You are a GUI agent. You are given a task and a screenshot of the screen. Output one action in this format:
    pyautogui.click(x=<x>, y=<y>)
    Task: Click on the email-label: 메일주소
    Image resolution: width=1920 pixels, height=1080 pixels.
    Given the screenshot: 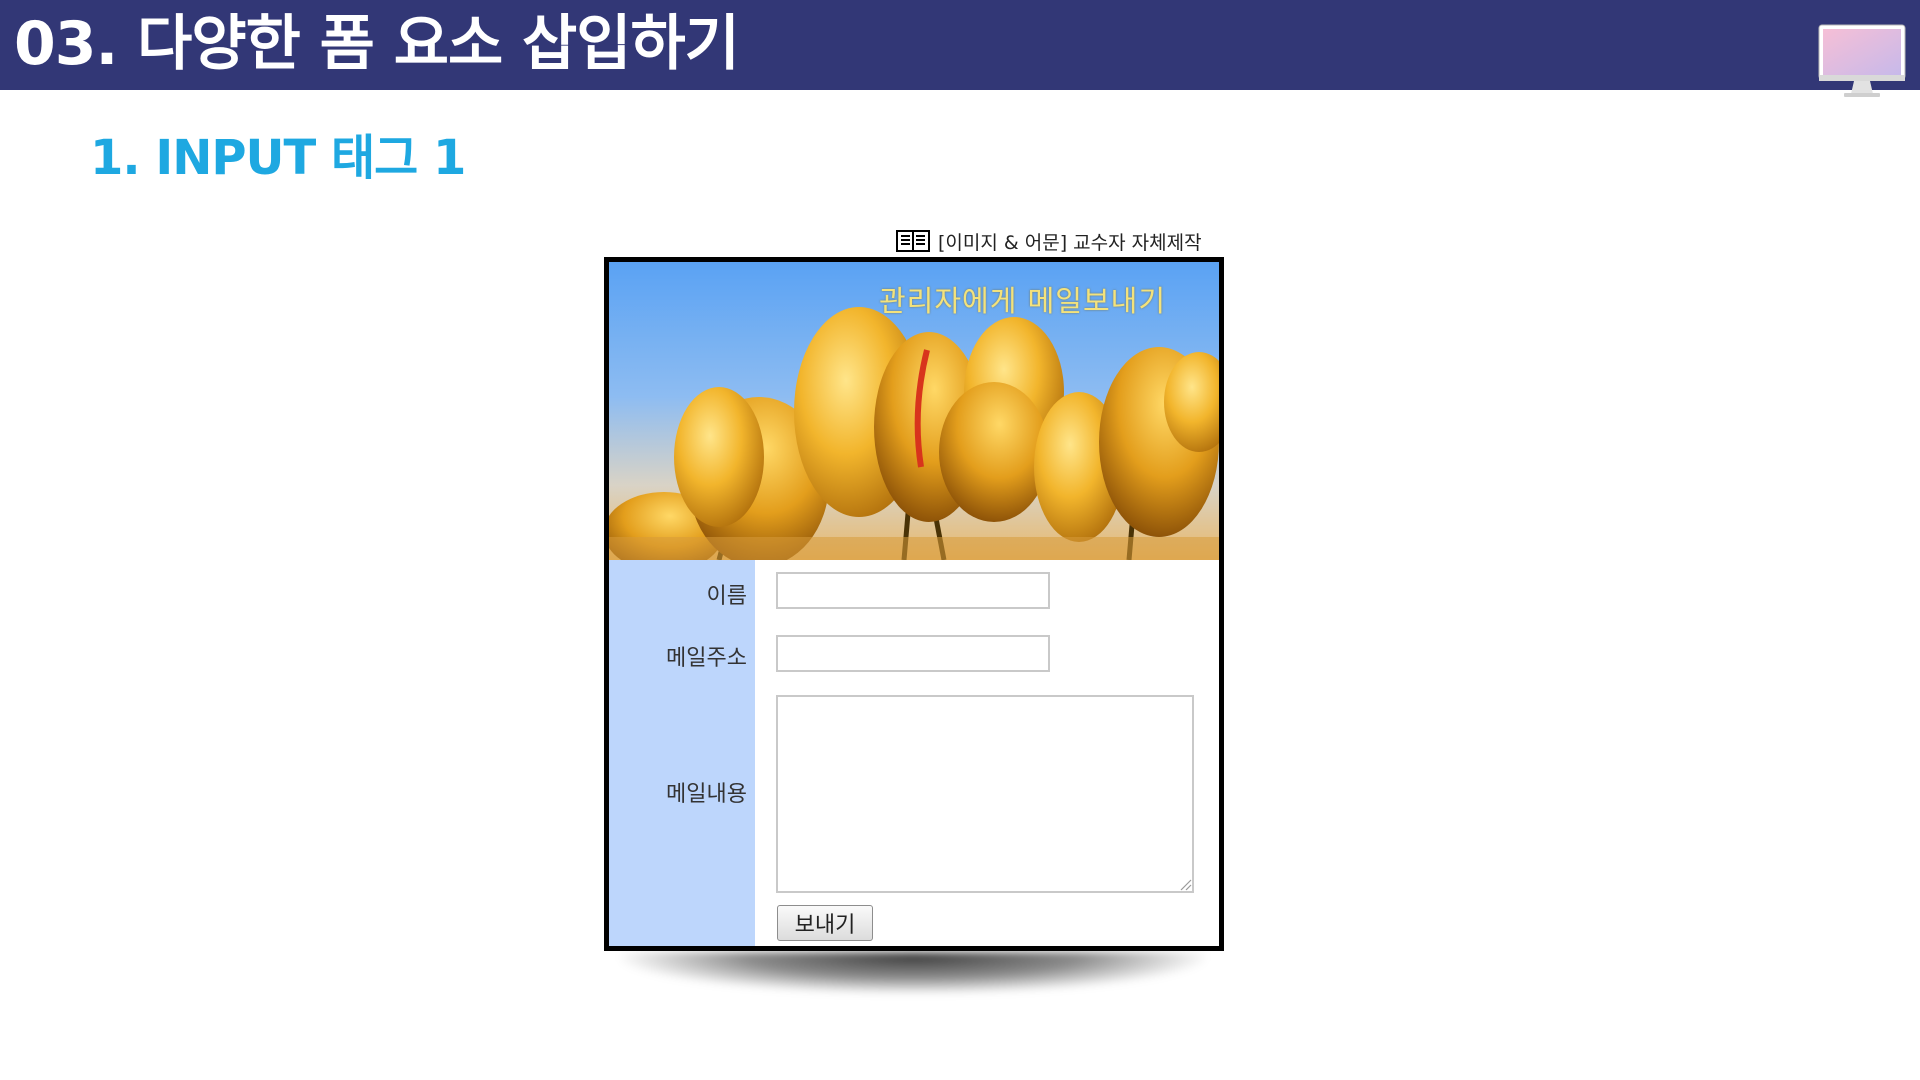 What is the action you would take?
    pyautogui.click(x=706, y=658)
    